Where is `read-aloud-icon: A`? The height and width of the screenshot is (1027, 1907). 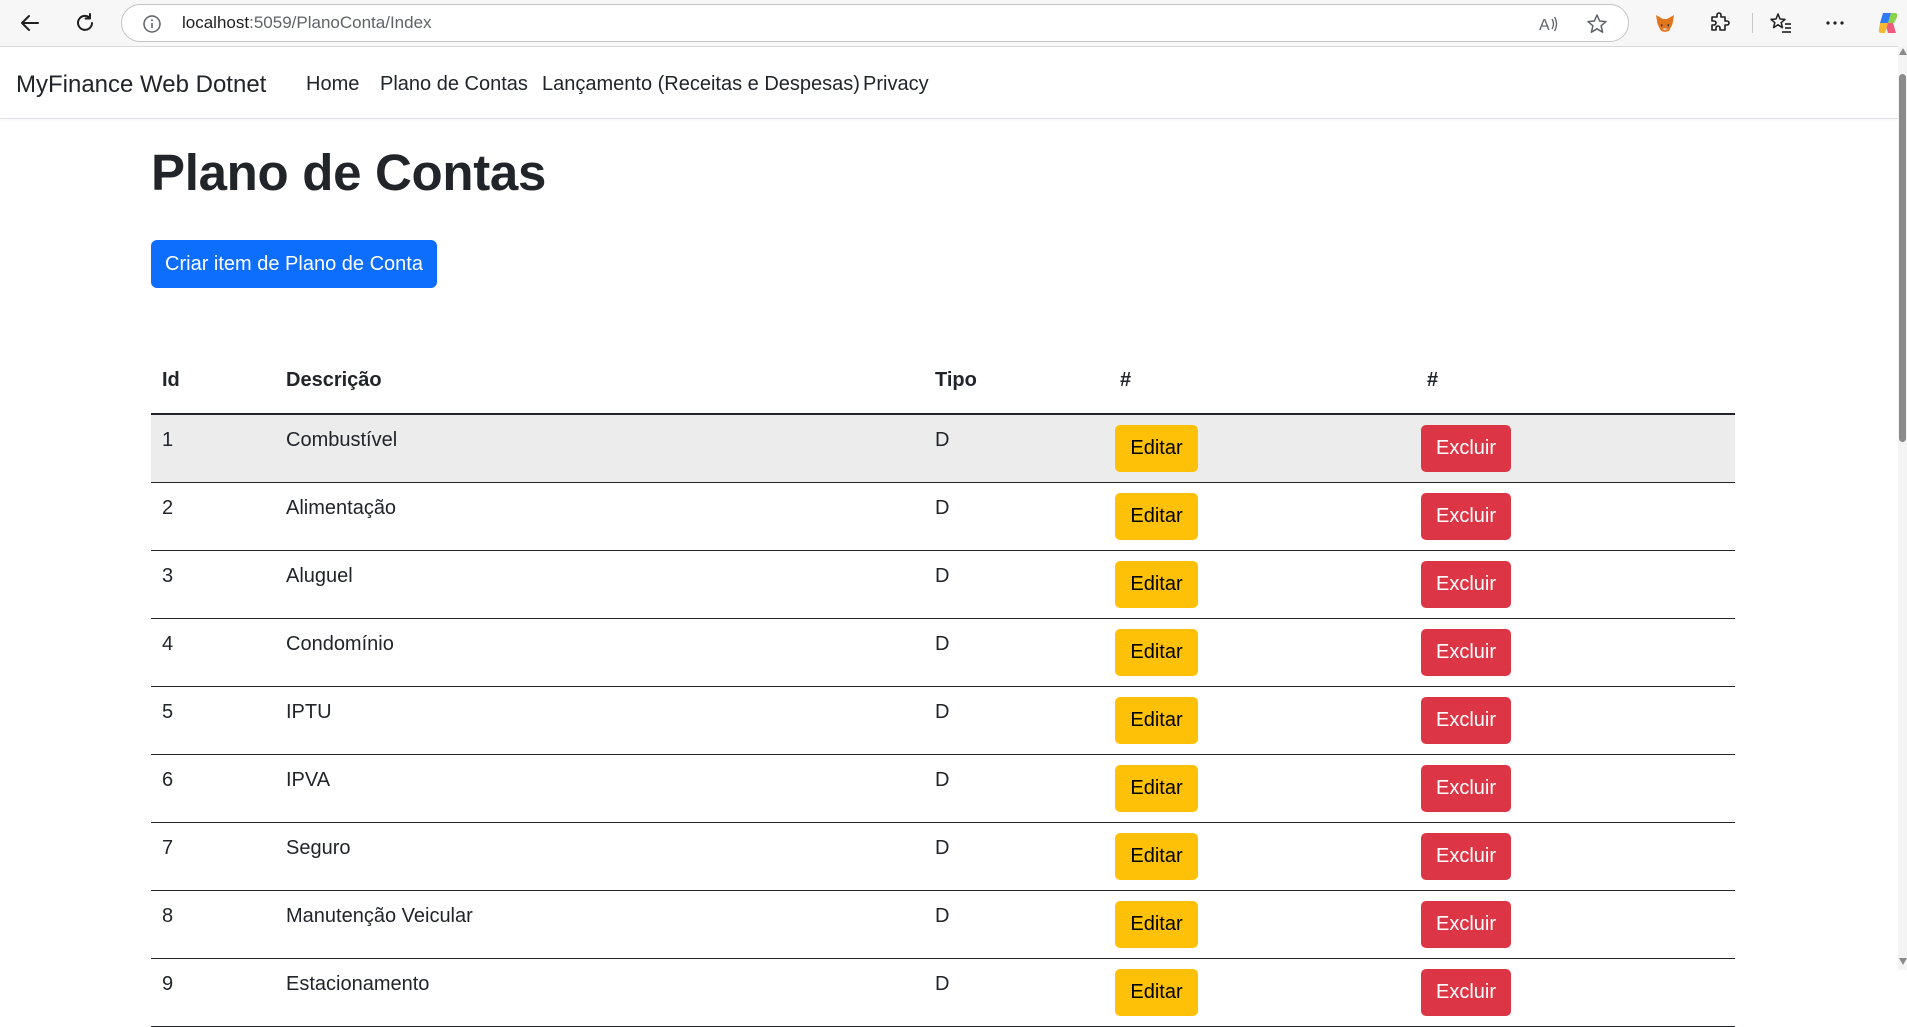
read-aloud-icon: A is located at coordinates (1548, 24).